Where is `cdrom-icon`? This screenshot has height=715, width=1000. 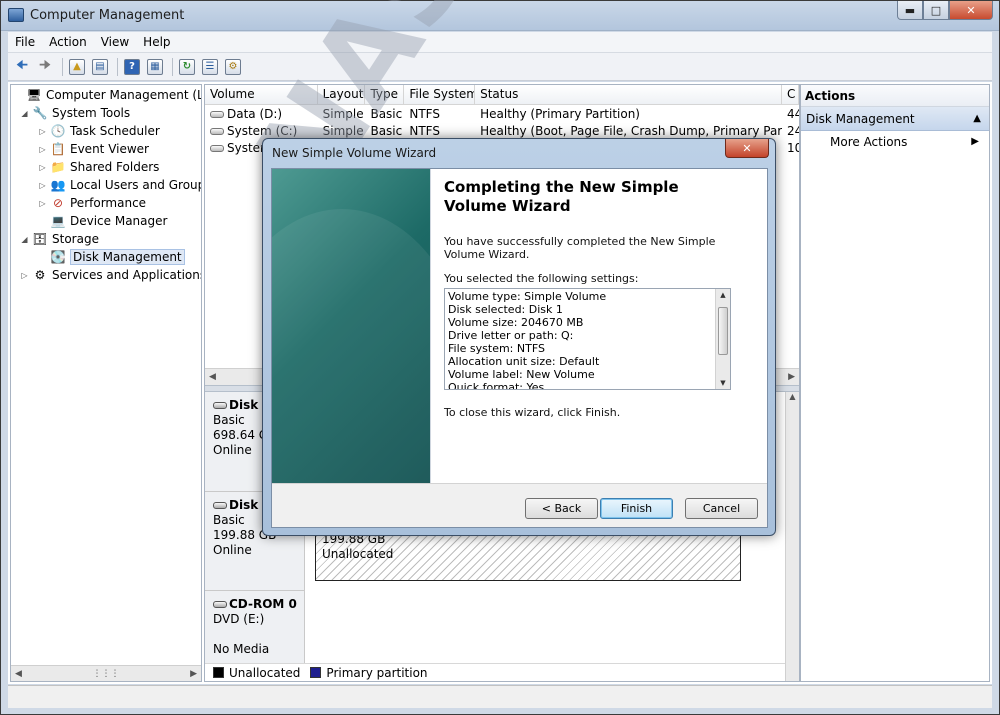
cdrom-icon is located at coordinates (220, 604).